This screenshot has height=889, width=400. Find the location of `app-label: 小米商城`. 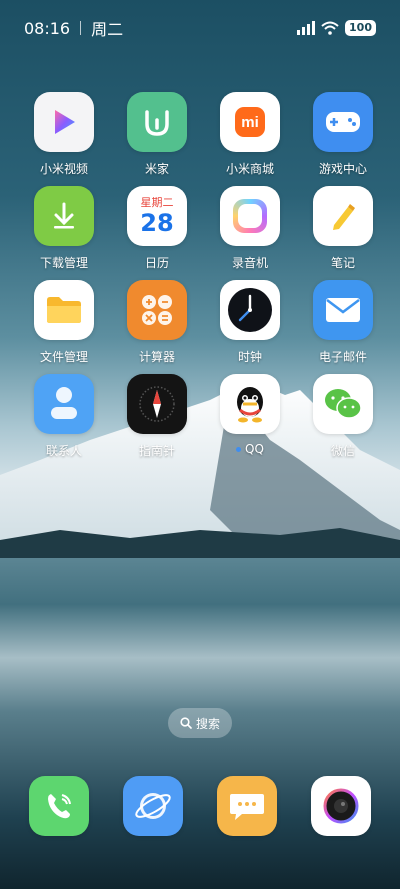

app-label: 小米商城 is located at coordinates (249, 169).